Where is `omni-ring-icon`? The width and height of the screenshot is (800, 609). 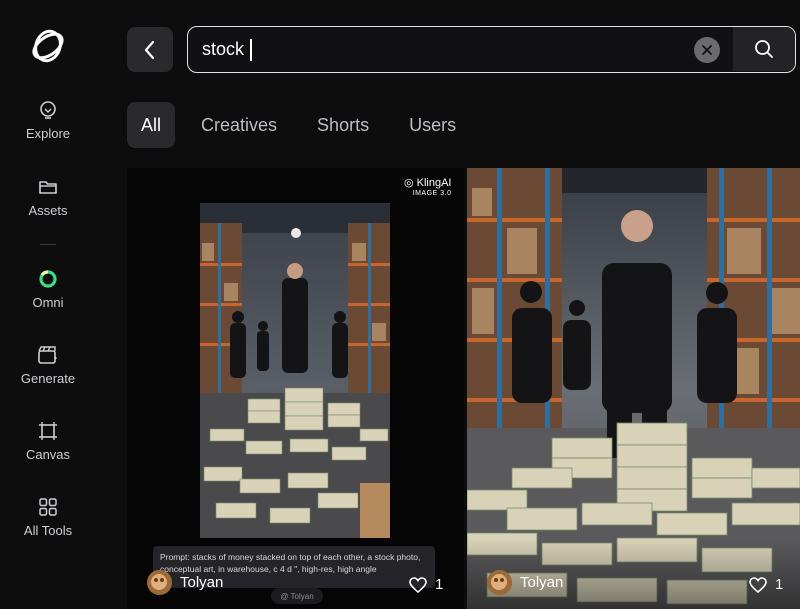
omni-ring-icon is located at coordinates (48, 279).